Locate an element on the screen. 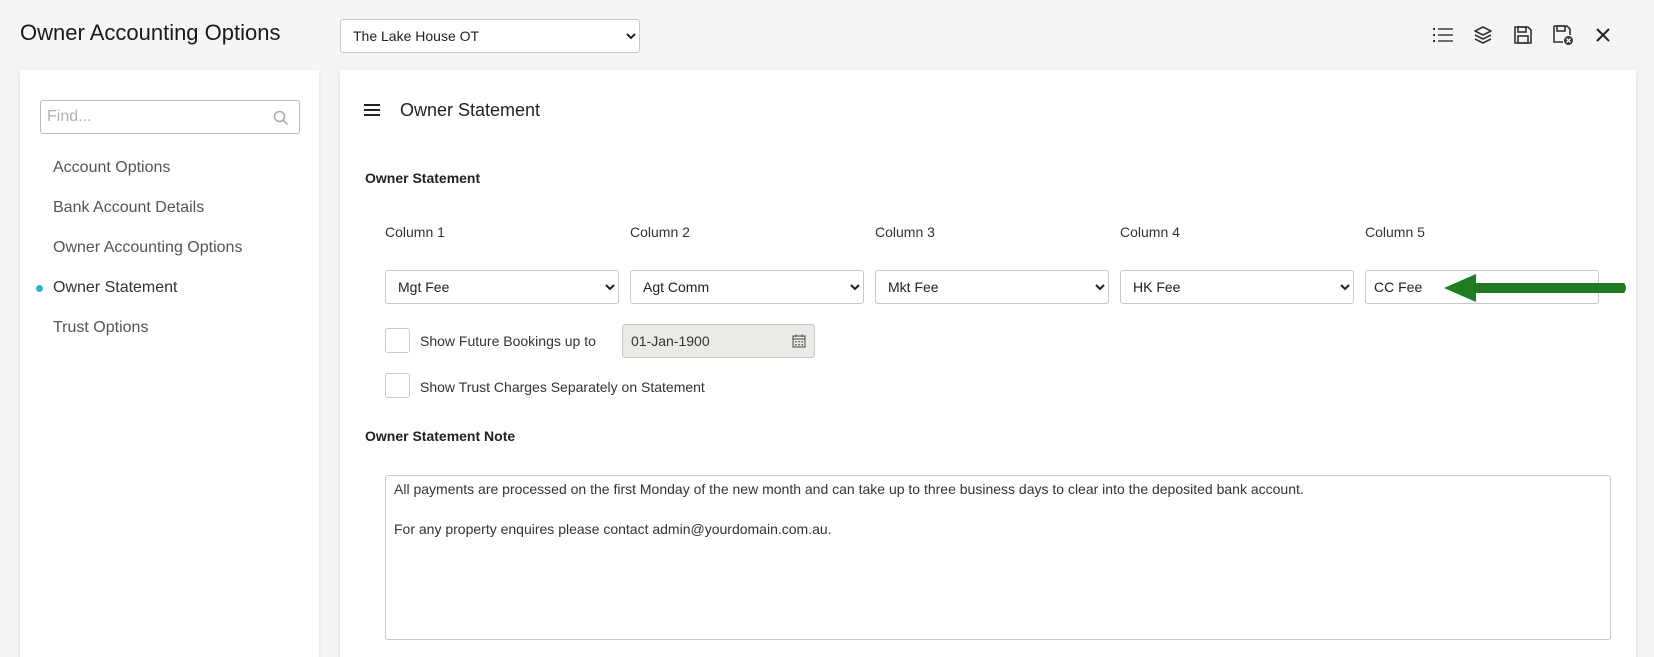 Image resolution: width=1654 pixels, height=657 pixels. column-1-select: Mgt Fee is located at coordinates (502, 287).